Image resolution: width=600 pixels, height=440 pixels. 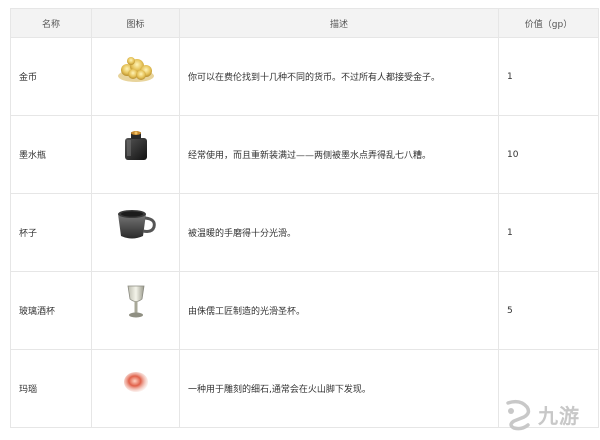 I want to click on row-description: 你可以在费伦找到十几种不同的货币。不过所有人都接受金子。, so click(x=339, y=76).